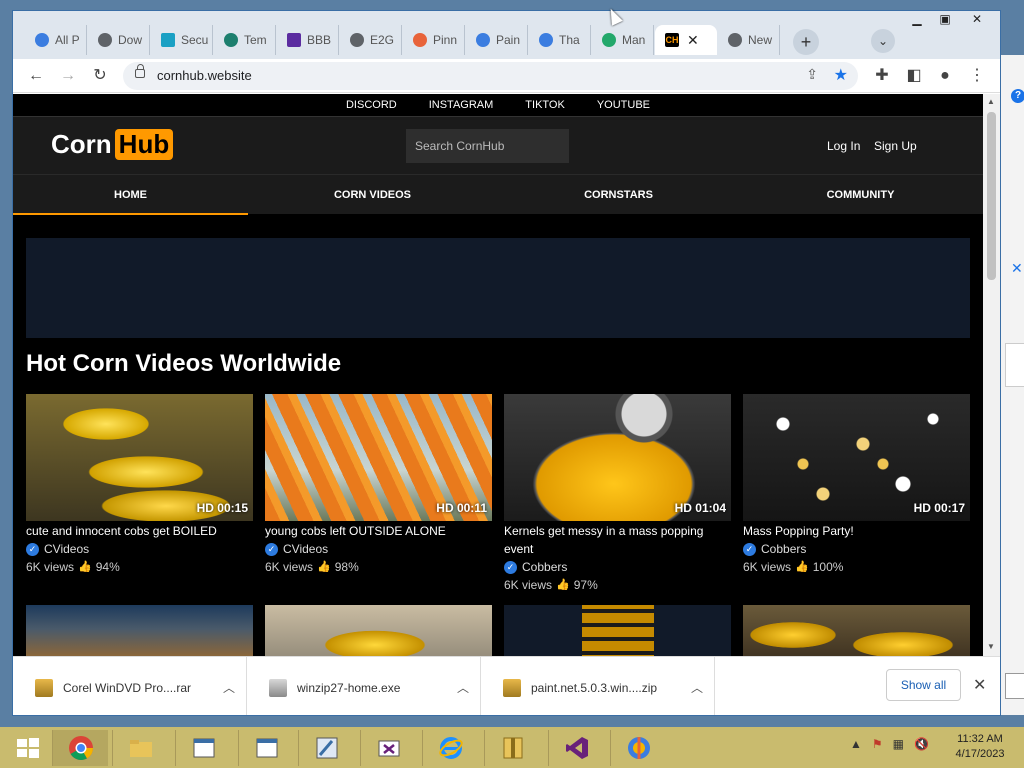 Image resolution: width=1024 pixels, height=768 pixels. What do you see at coordinates (371, 40) in the screenshot?
I see `tab: E2G` at bounding box center [371, 40].